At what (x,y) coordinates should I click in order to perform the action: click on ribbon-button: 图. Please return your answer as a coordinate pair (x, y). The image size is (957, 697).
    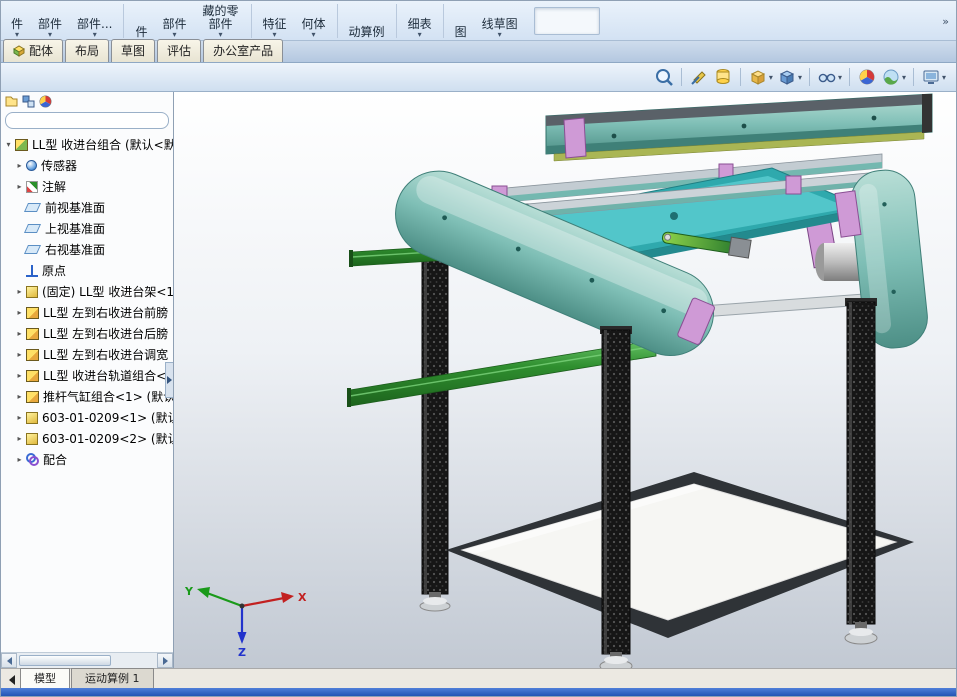
    Looking at the image, I should click on (461, 21).